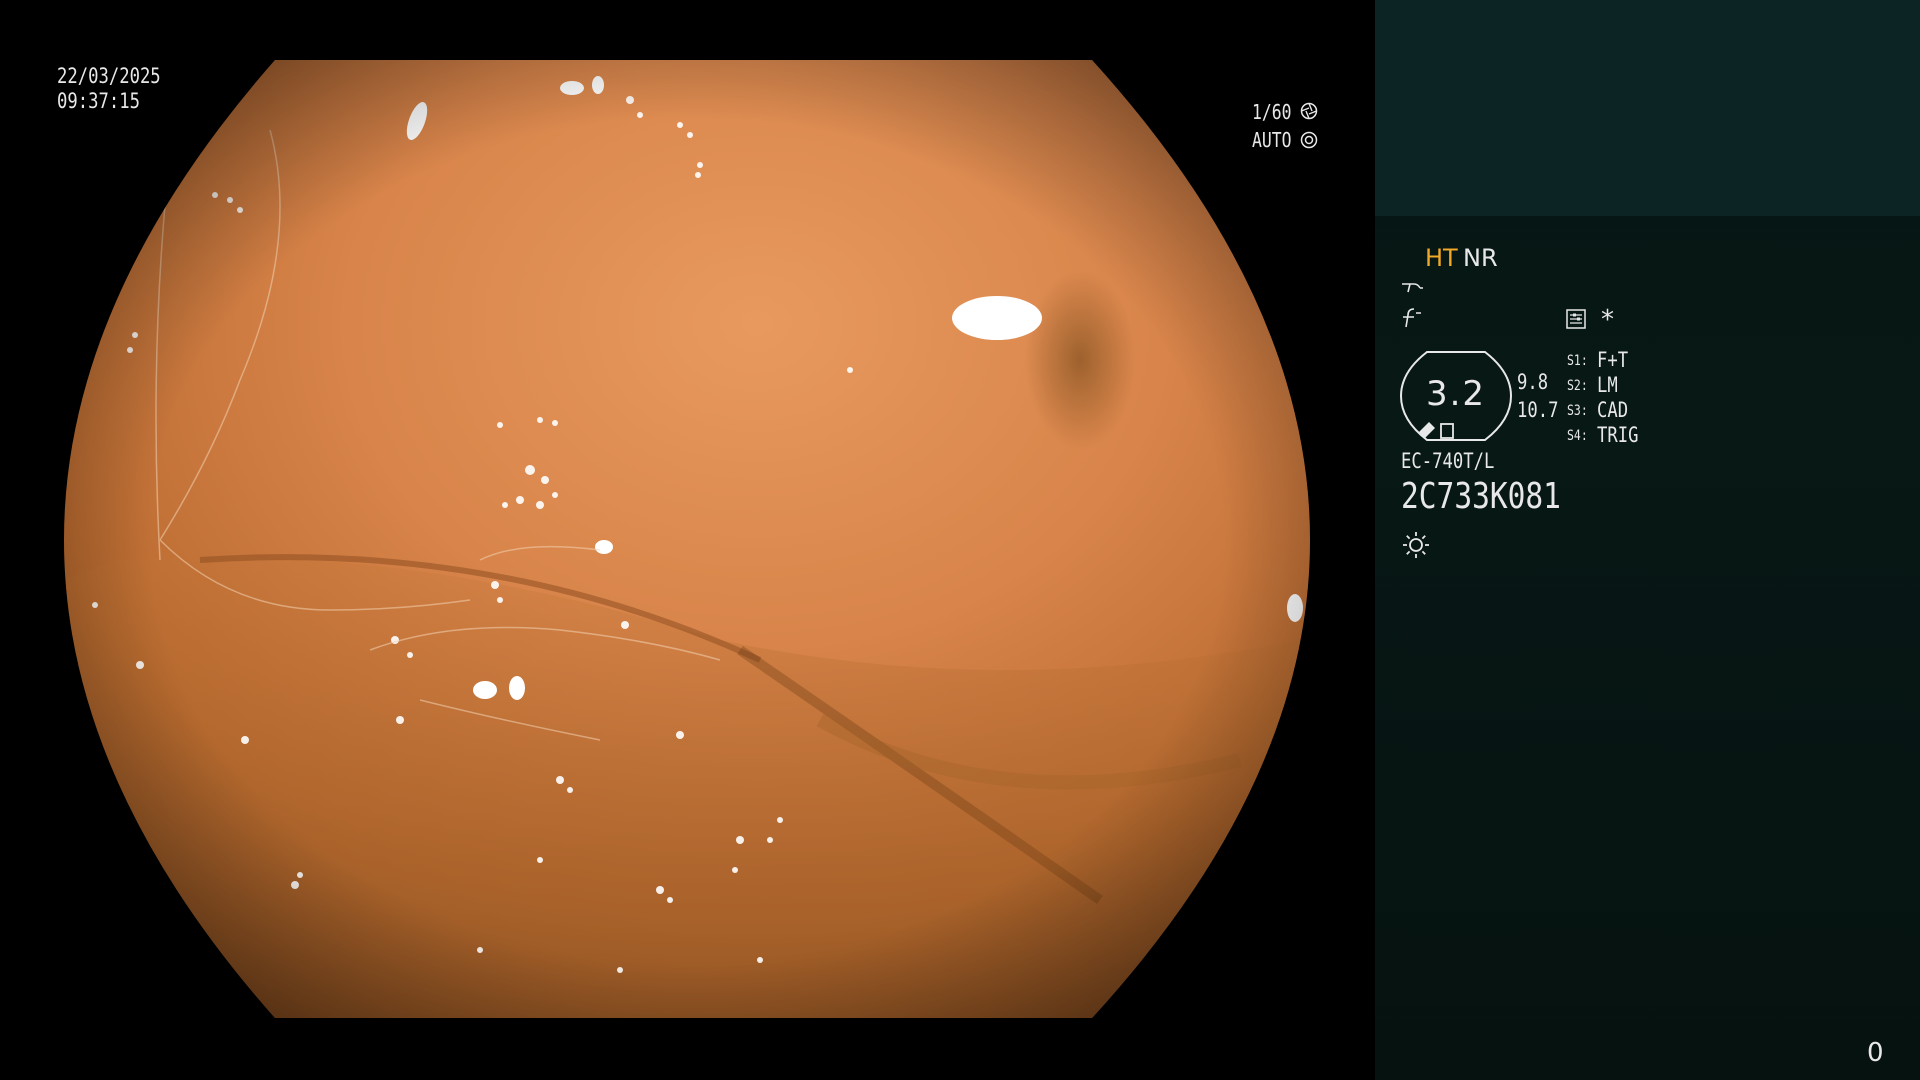  Describe the element at coordinates (1272, 140) in the screenshot. I see `iris-mode-label: AUTO` at that location.